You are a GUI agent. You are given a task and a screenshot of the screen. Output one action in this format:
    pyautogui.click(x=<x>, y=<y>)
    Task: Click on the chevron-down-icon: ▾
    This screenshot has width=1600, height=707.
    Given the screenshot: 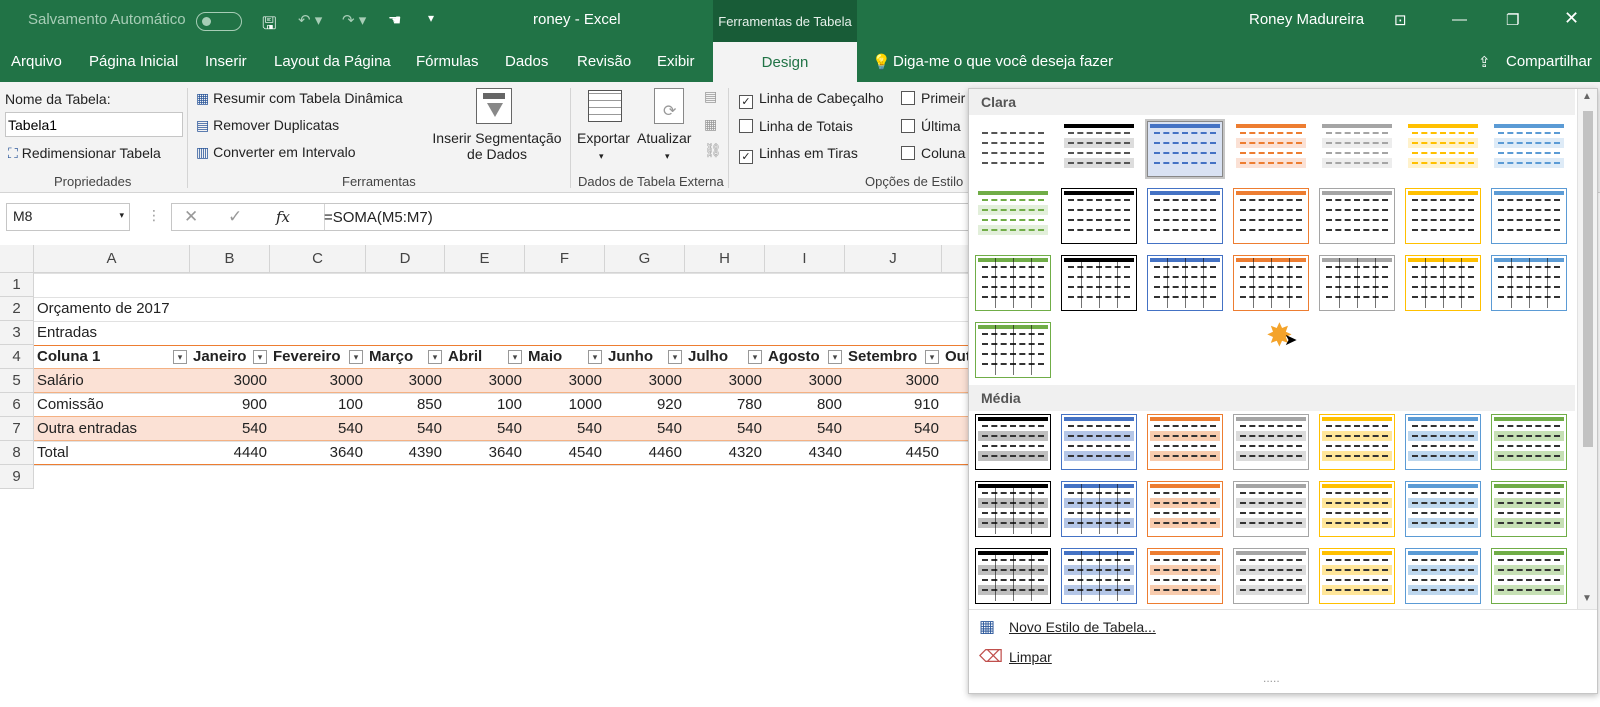 What is the action you would take?
    pyautogui.click(x=121, y=215)
    